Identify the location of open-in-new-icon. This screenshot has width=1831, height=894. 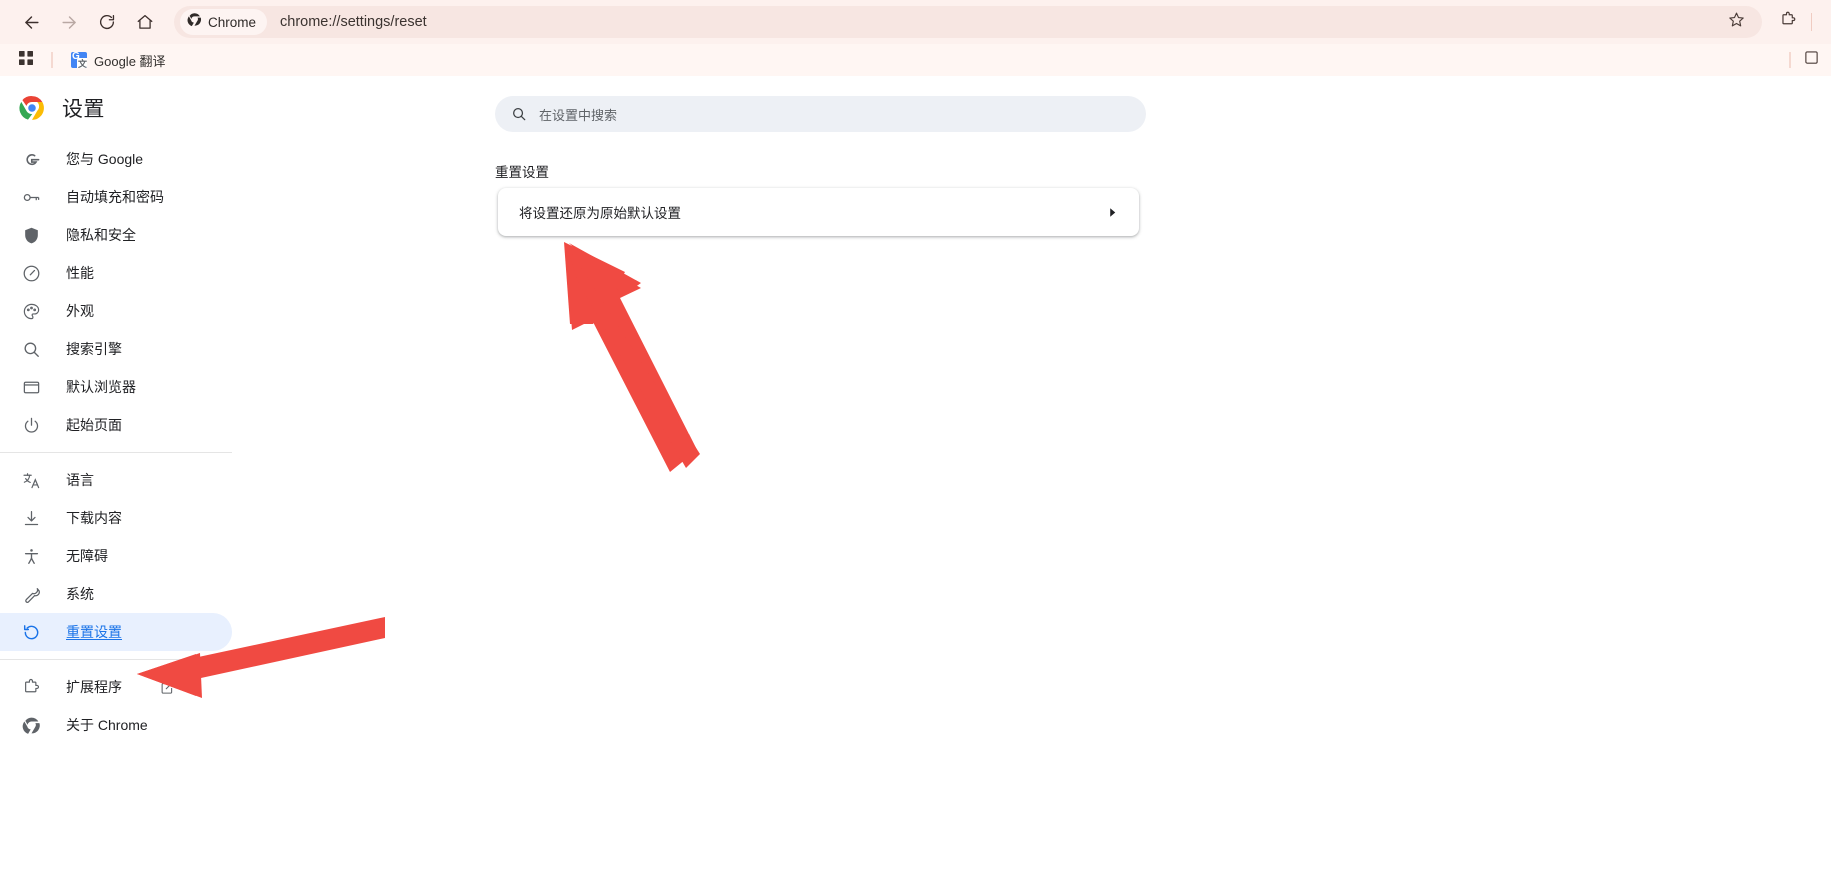
(167, 687).